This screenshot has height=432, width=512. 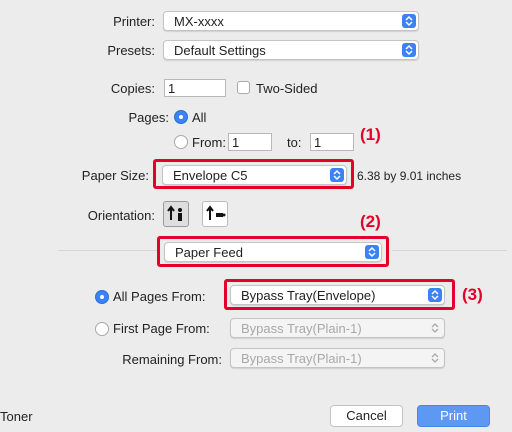 I want to click on two-sided-label: Two-Sided, so click(x=287, y=88).